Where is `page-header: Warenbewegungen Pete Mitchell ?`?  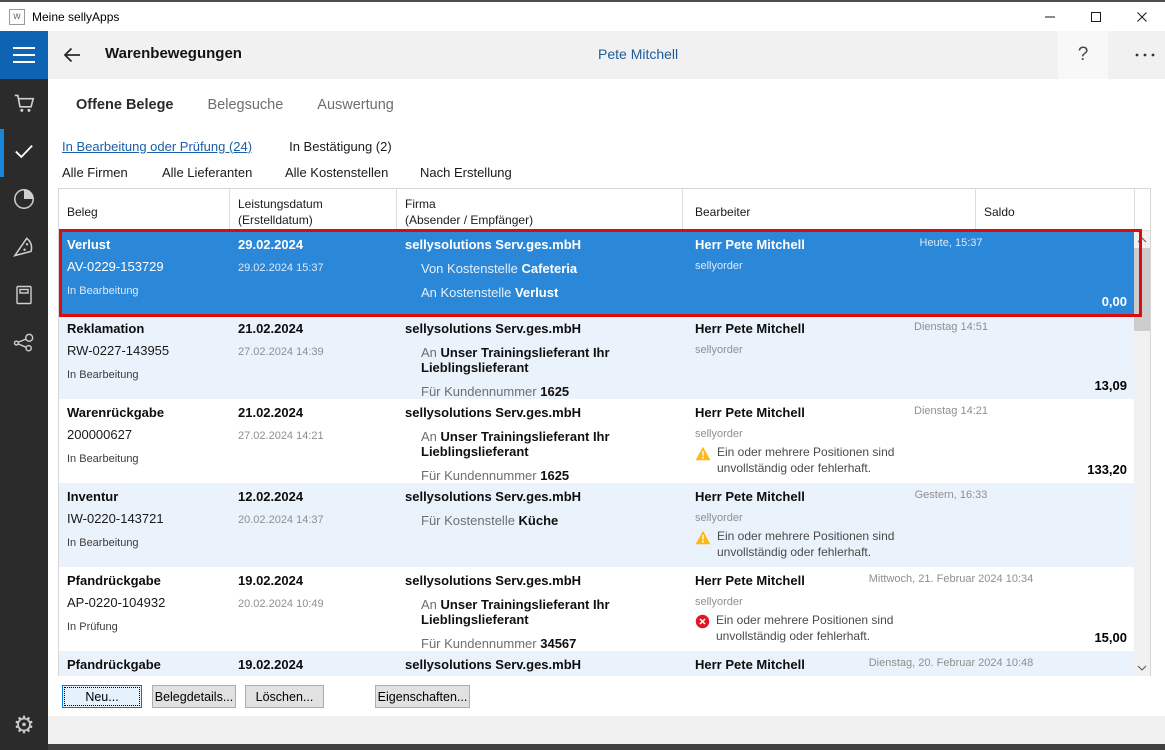 page-header: Warenbewegungen Pete Mitchell ? is located at coordinates (606, 55).